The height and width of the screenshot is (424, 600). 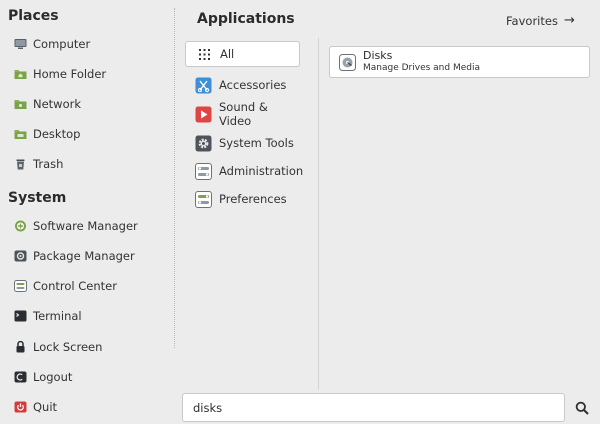 I want to click on software-manager-icon, so click(x=20, y=226).